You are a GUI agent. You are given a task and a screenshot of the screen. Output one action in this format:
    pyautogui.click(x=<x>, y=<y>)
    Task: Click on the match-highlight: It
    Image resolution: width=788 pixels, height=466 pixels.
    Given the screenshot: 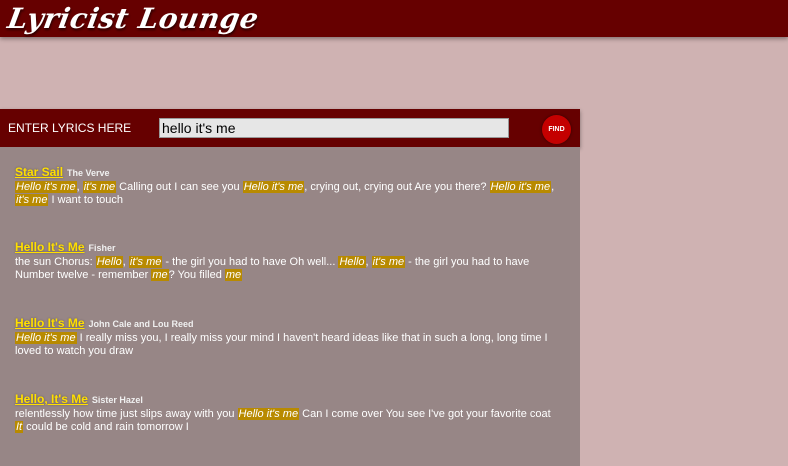 What is the action you would take?
    pyautogui.click(x=19, y=426)
    